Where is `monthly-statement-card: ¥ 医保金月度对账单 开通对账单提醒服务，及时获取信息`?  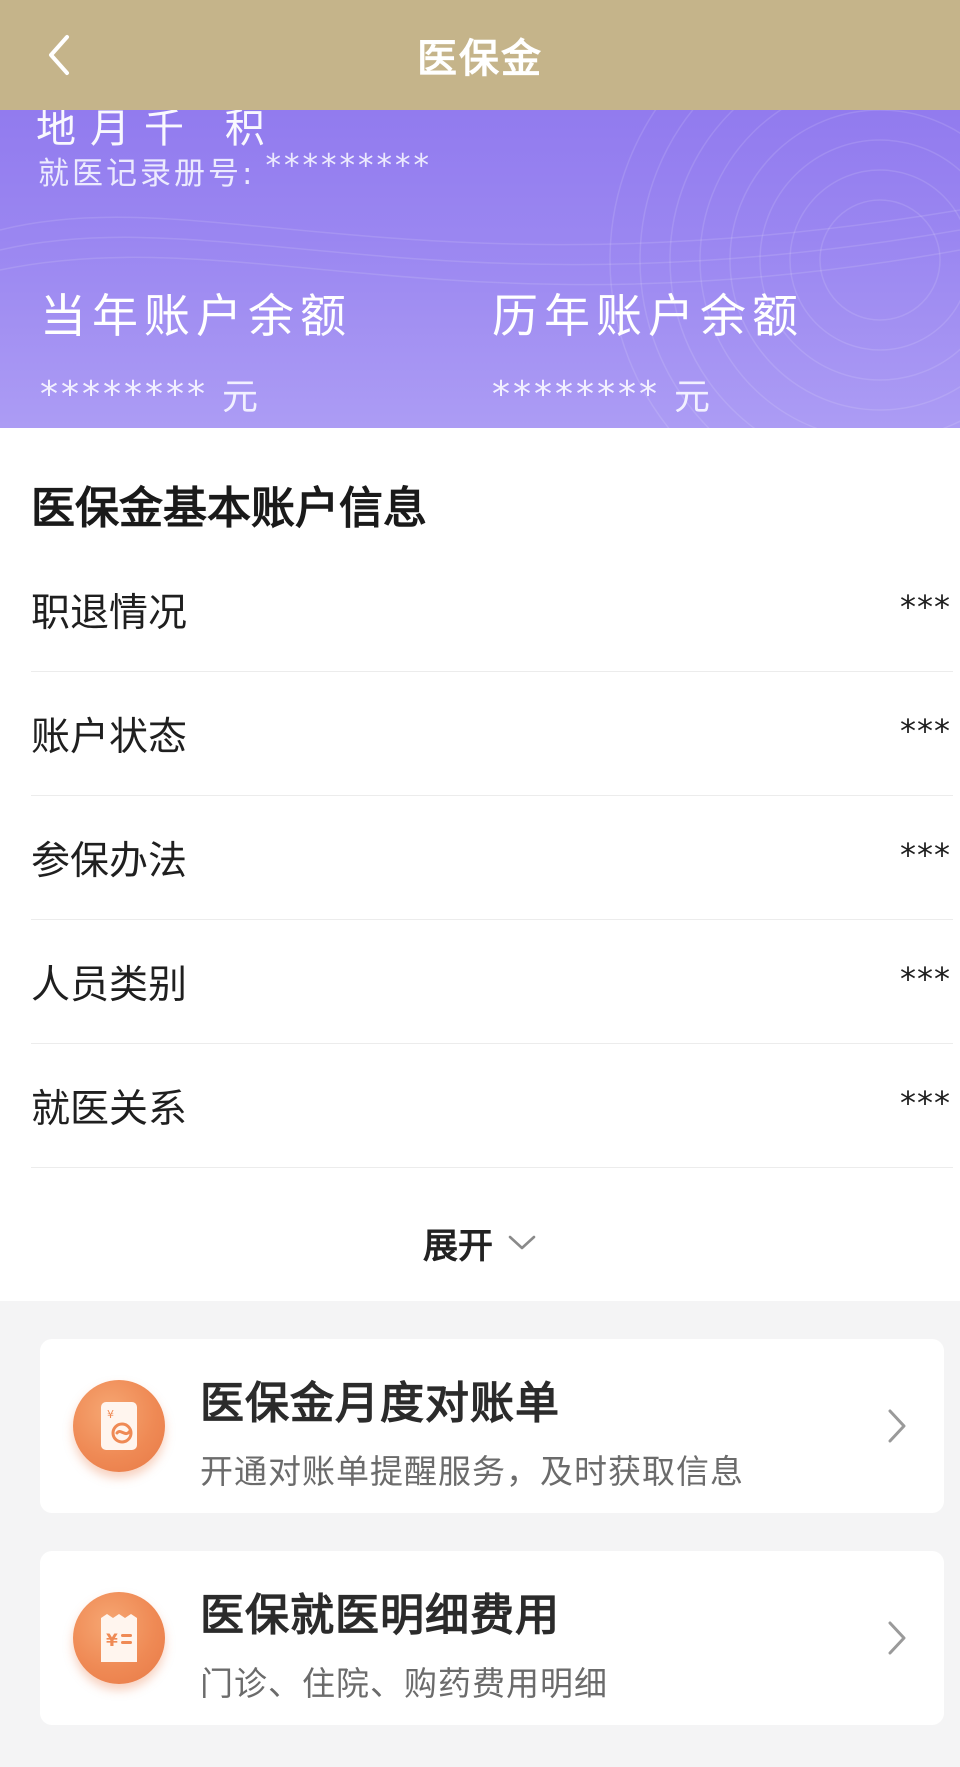
monthly-statement-card: ¥ 医保金月度对账单 开通对账单提醒服务，及时获取信息 is located at coordinates (492, 1426).